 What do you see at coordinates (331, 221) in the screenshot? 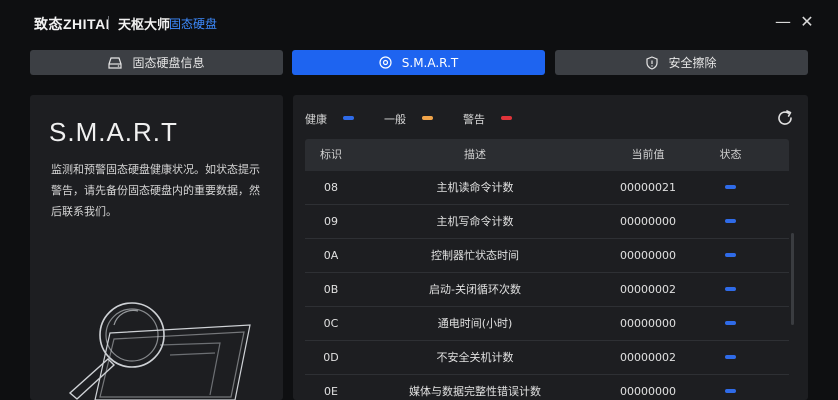
I see `row-id: 09` at bounding box center [331, 221].